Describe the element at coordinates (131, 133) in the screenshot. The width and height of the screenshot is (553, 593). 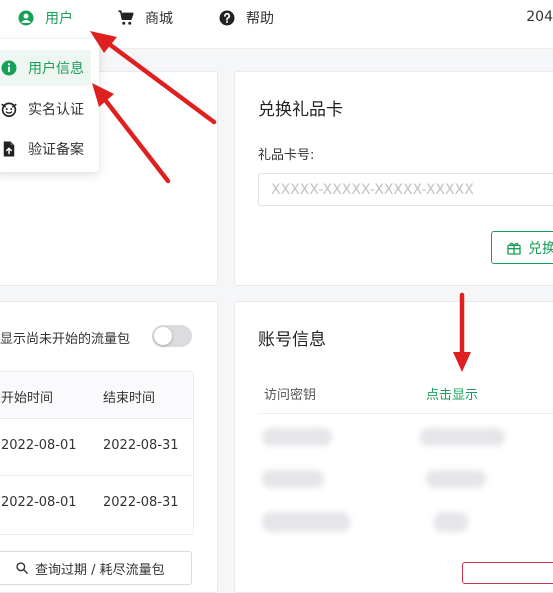
I see `arrow-to-user-info` at that location.